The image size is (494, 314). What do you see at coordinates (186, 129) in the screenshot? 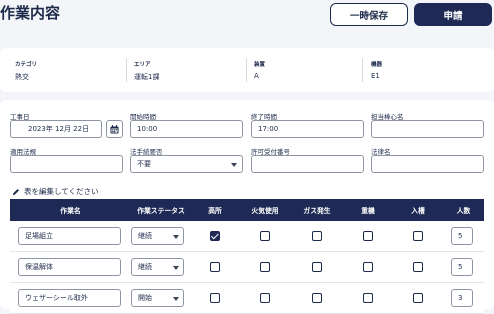
I see `start-time-input: 10:00` at bounding box center [186, 129].